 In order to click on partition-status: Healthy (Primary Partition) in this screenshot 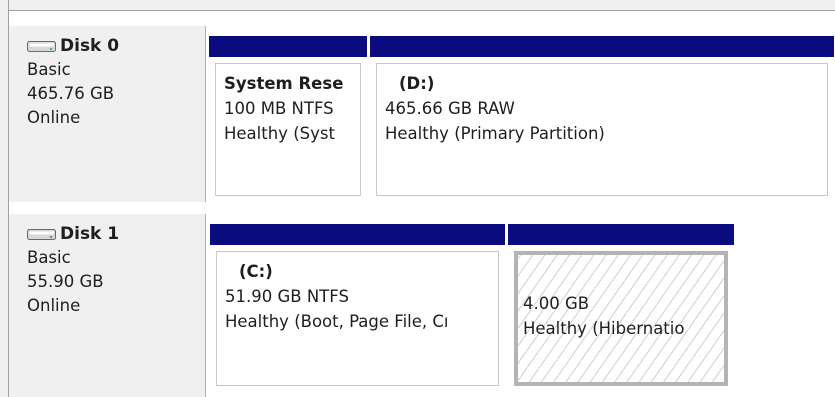, I will do `click(495, 133)`.